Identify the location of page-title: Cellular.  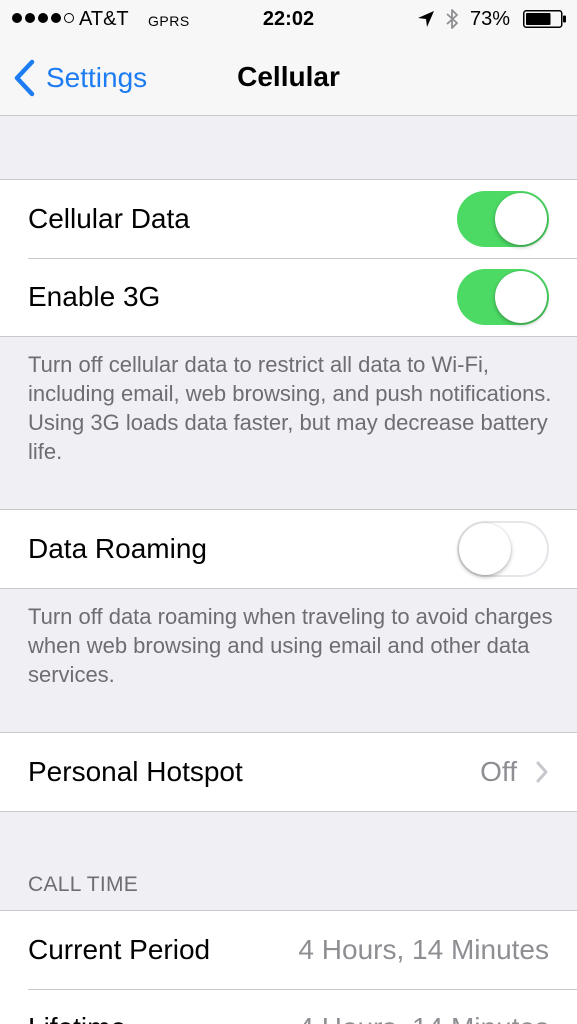
(288, 76).